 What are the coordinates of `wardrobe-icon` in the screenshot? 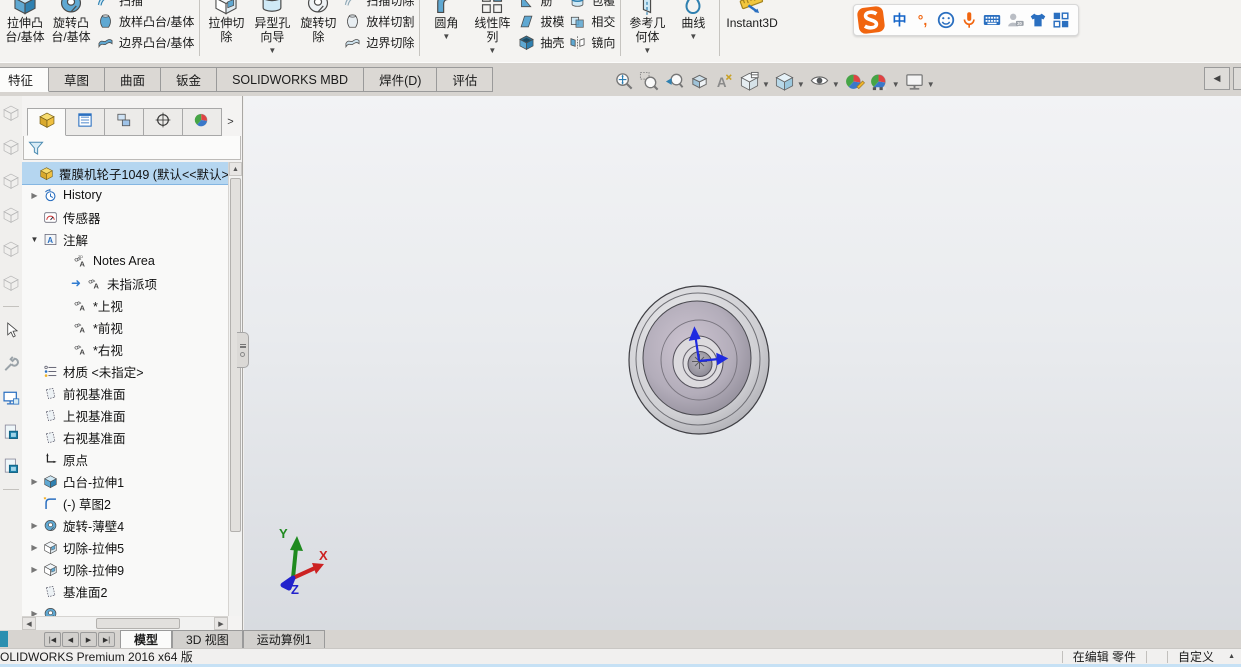 It's located at (1037, 20).